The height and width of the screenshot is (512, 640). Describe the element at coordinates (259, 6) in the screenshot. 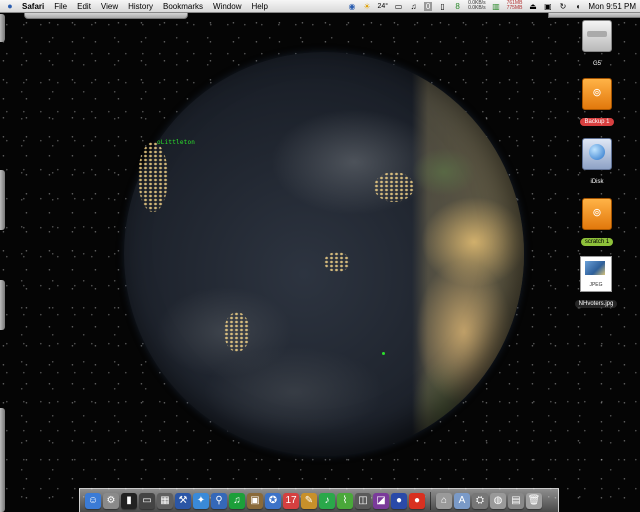

I see `menu-help: Help` at that location.